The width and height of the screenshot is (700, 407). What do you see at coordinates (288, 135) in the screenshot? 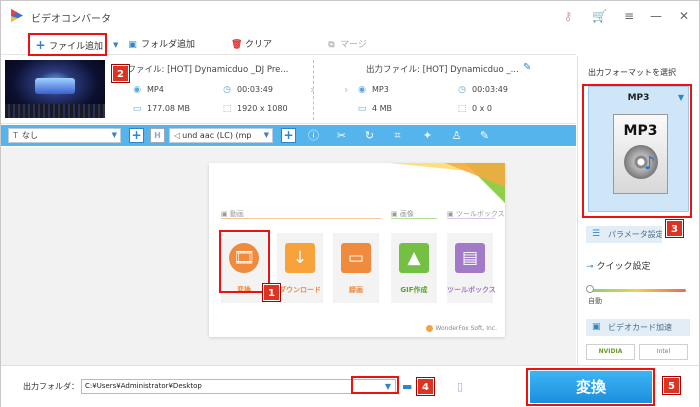
I see `add-audio-button: +` at bounding box center [288, 135].